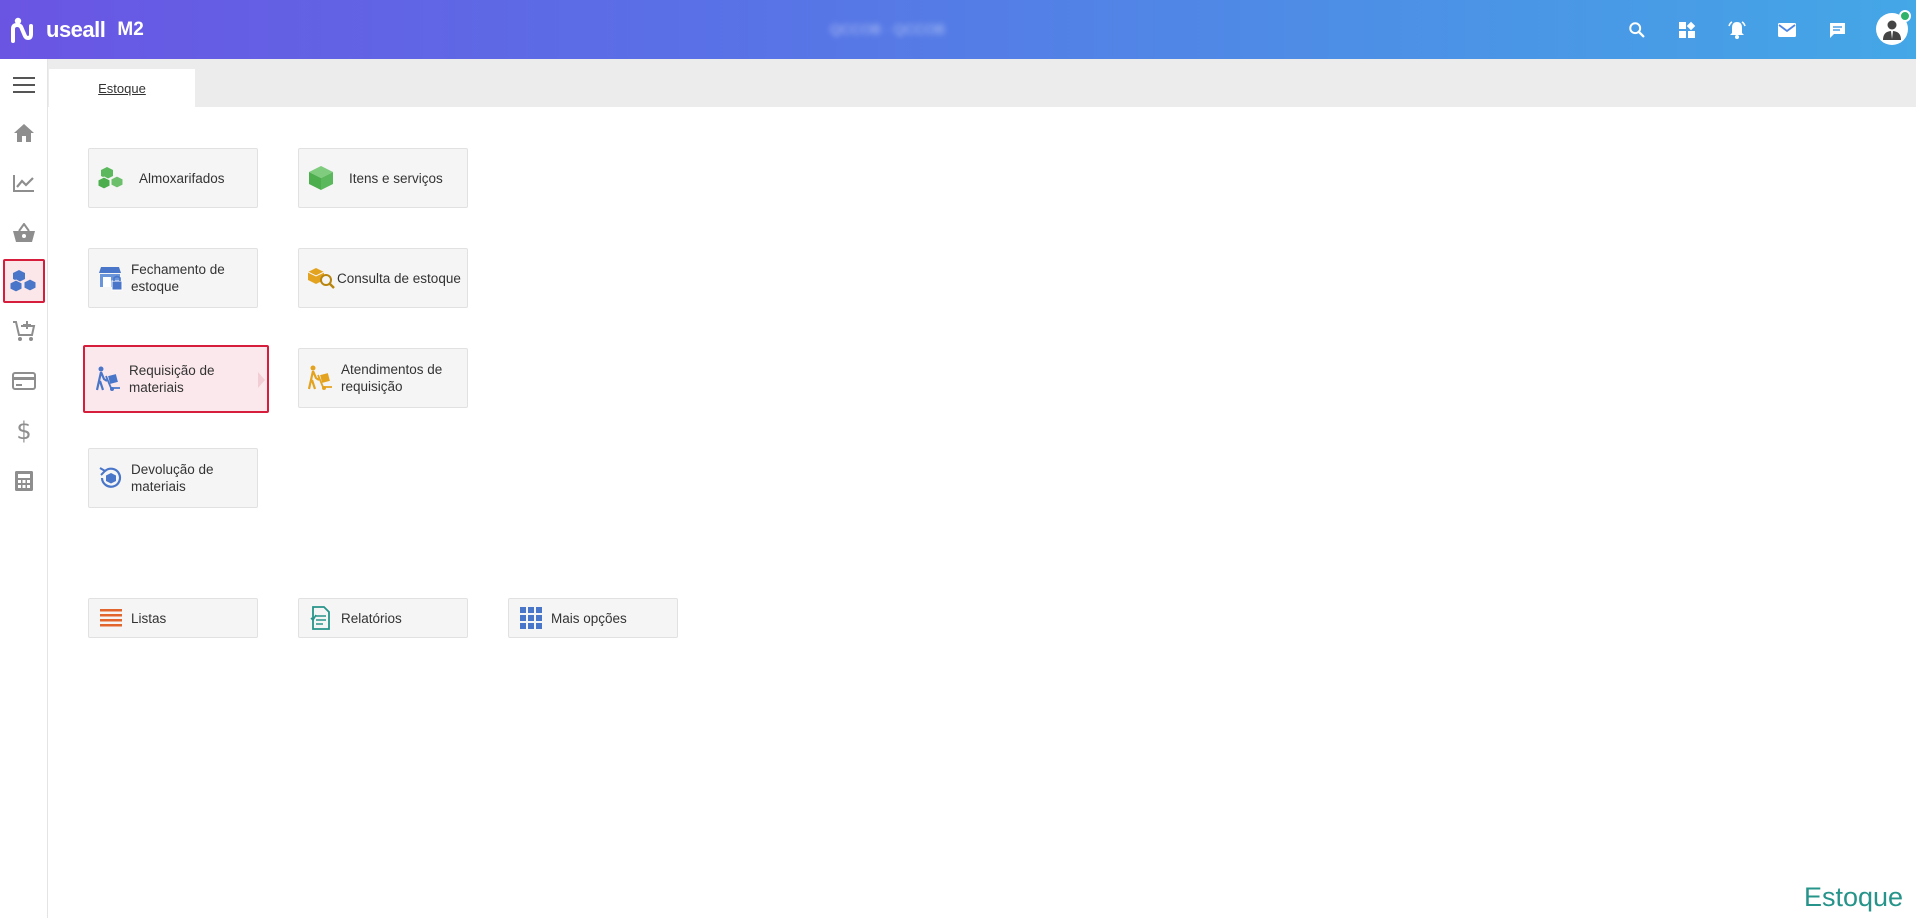 This screenshot has height=918, width=1916. What do you see at coordinates (130, 29) in the screenshot?
I see `product-name: M2` at bounding box center [130, 29].